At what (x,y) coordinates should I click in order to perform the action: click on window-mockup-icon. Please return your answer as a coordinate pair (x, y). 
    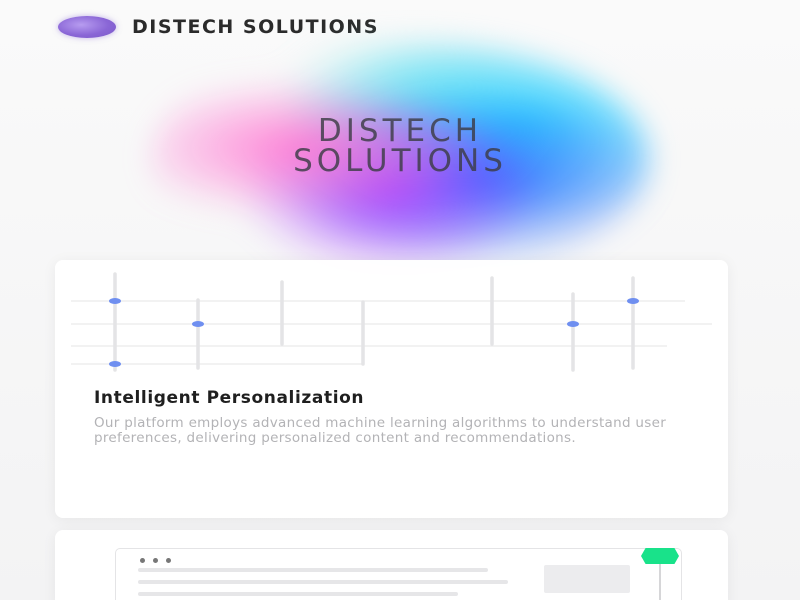
    Looking at the image, I should click on (398, 574).